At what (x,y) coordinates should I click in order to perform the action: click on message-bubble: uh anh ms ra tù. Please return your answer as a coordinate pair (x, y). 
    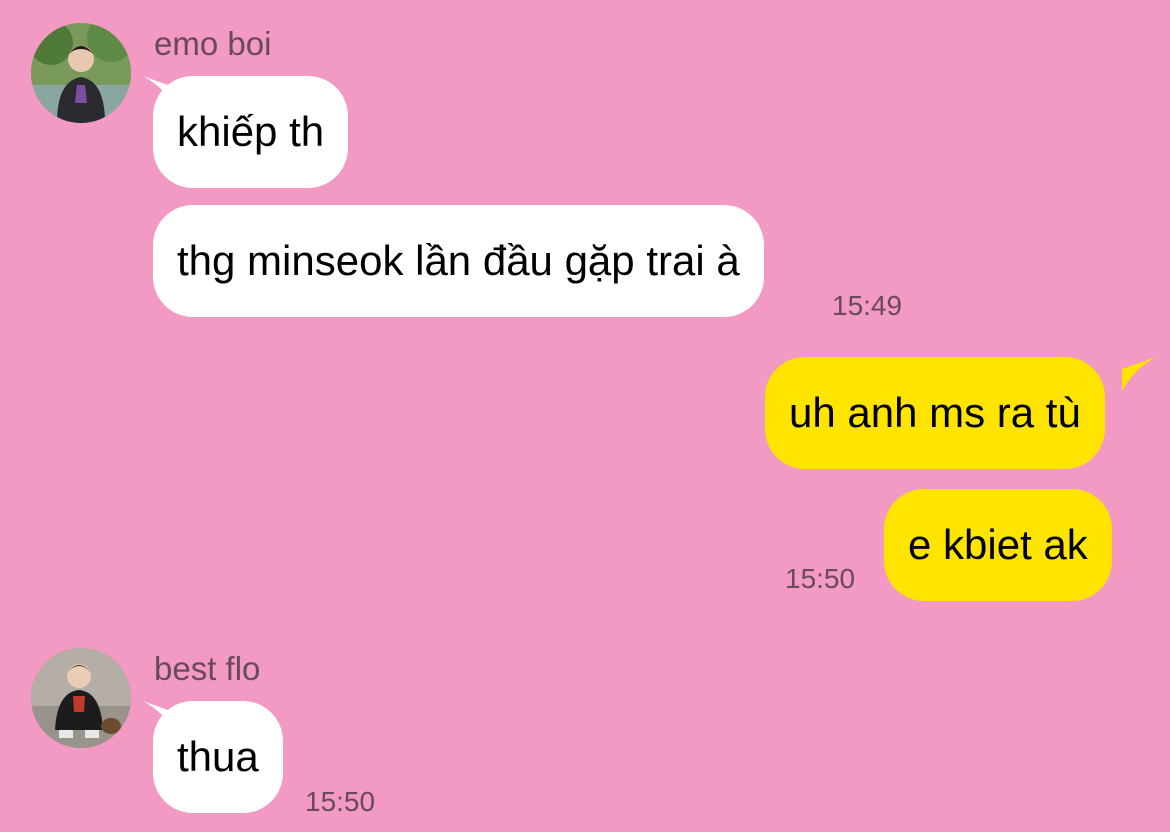
    Looking at the image, I should click on (935, 413).